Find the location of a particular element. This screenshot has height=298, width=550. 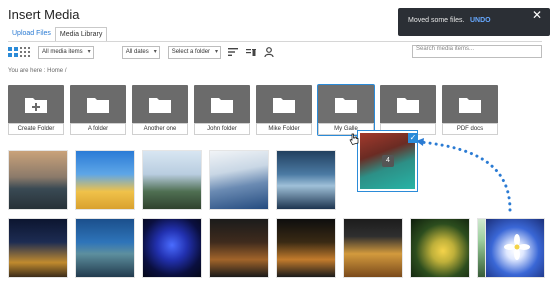

folder-tile: Another one is located at coordinates (160, 110).